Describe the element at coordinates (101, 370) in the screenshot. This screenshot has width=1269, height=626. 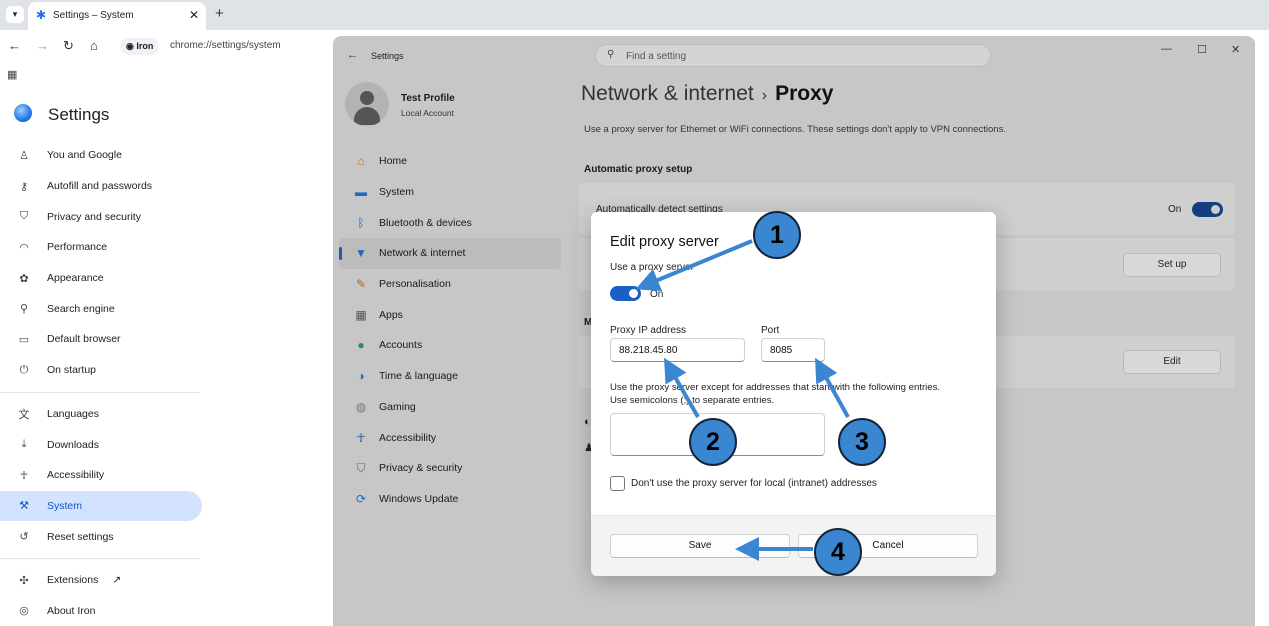
I see `sidebar-item-on-startup: ⏻ On startup` at that location.